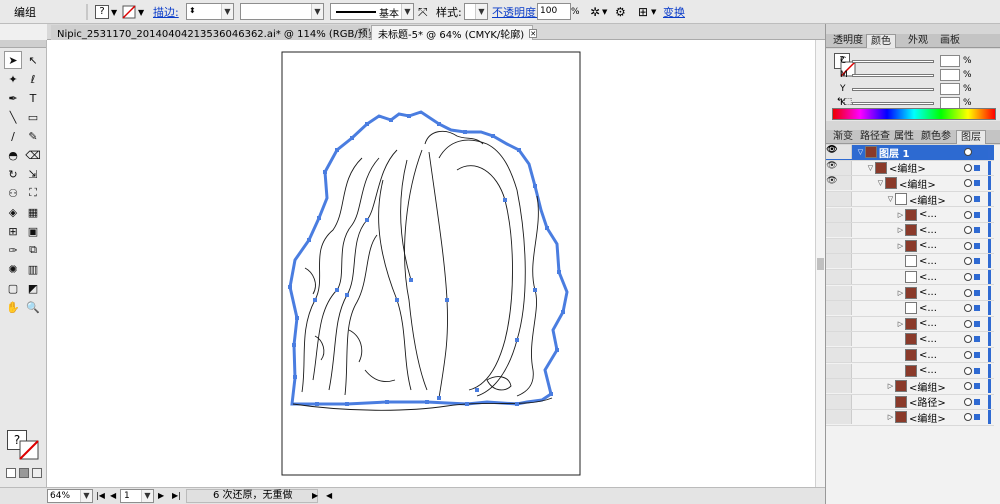  Describe the element at coordinates (372, 11) in the screenshot. I see `brush-definition: 基本 ▼` at that location.